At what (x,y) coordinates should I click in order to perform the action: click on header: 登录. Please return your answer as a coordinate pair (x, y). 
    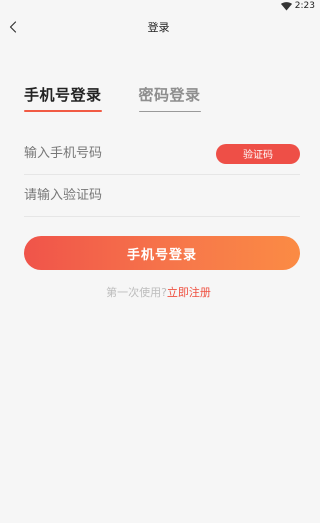
    Looking at the image, I should click on (158, 27).